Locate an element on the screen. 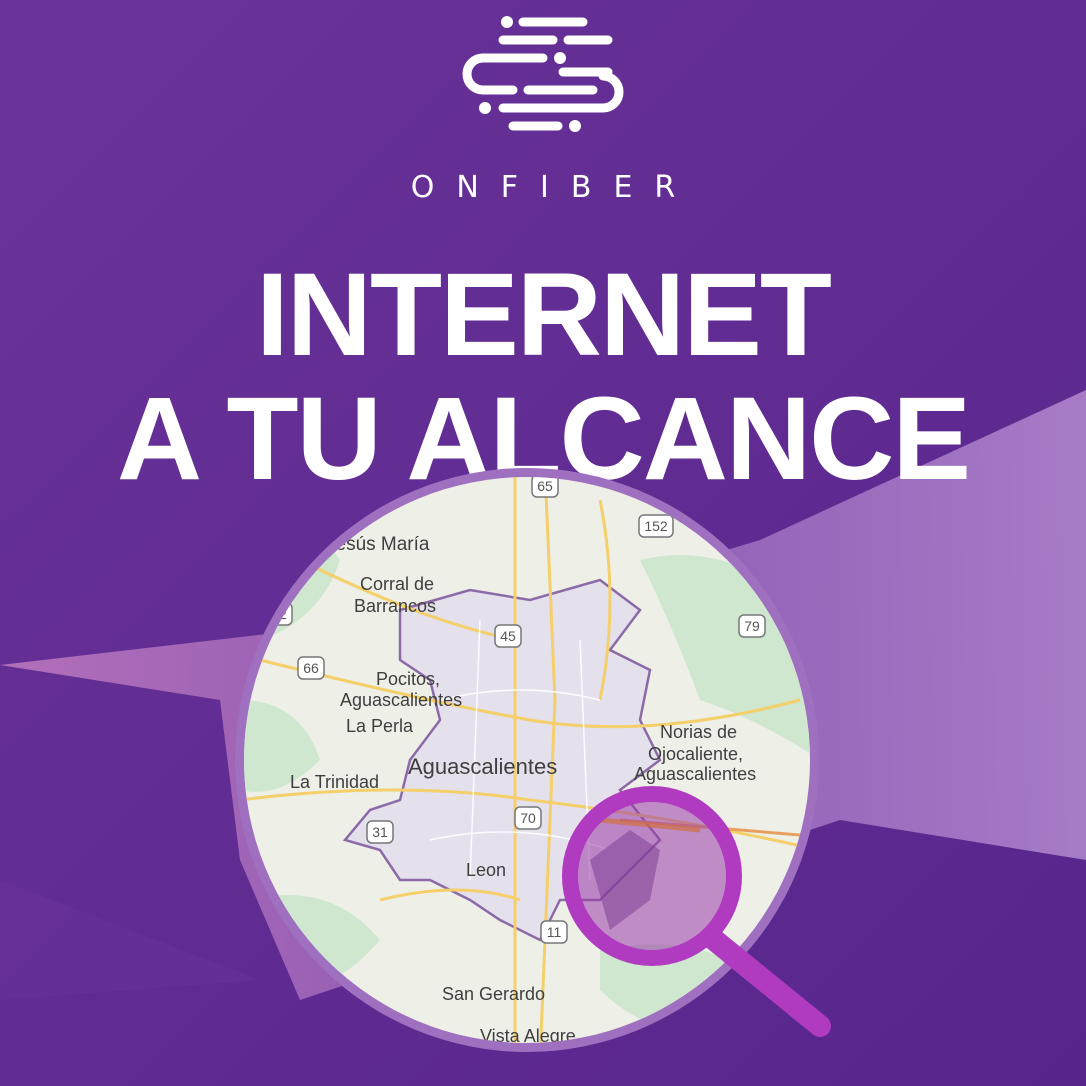 The image size is (1086, 1086). place-leon: Leon is located at coordinates (486, 870).